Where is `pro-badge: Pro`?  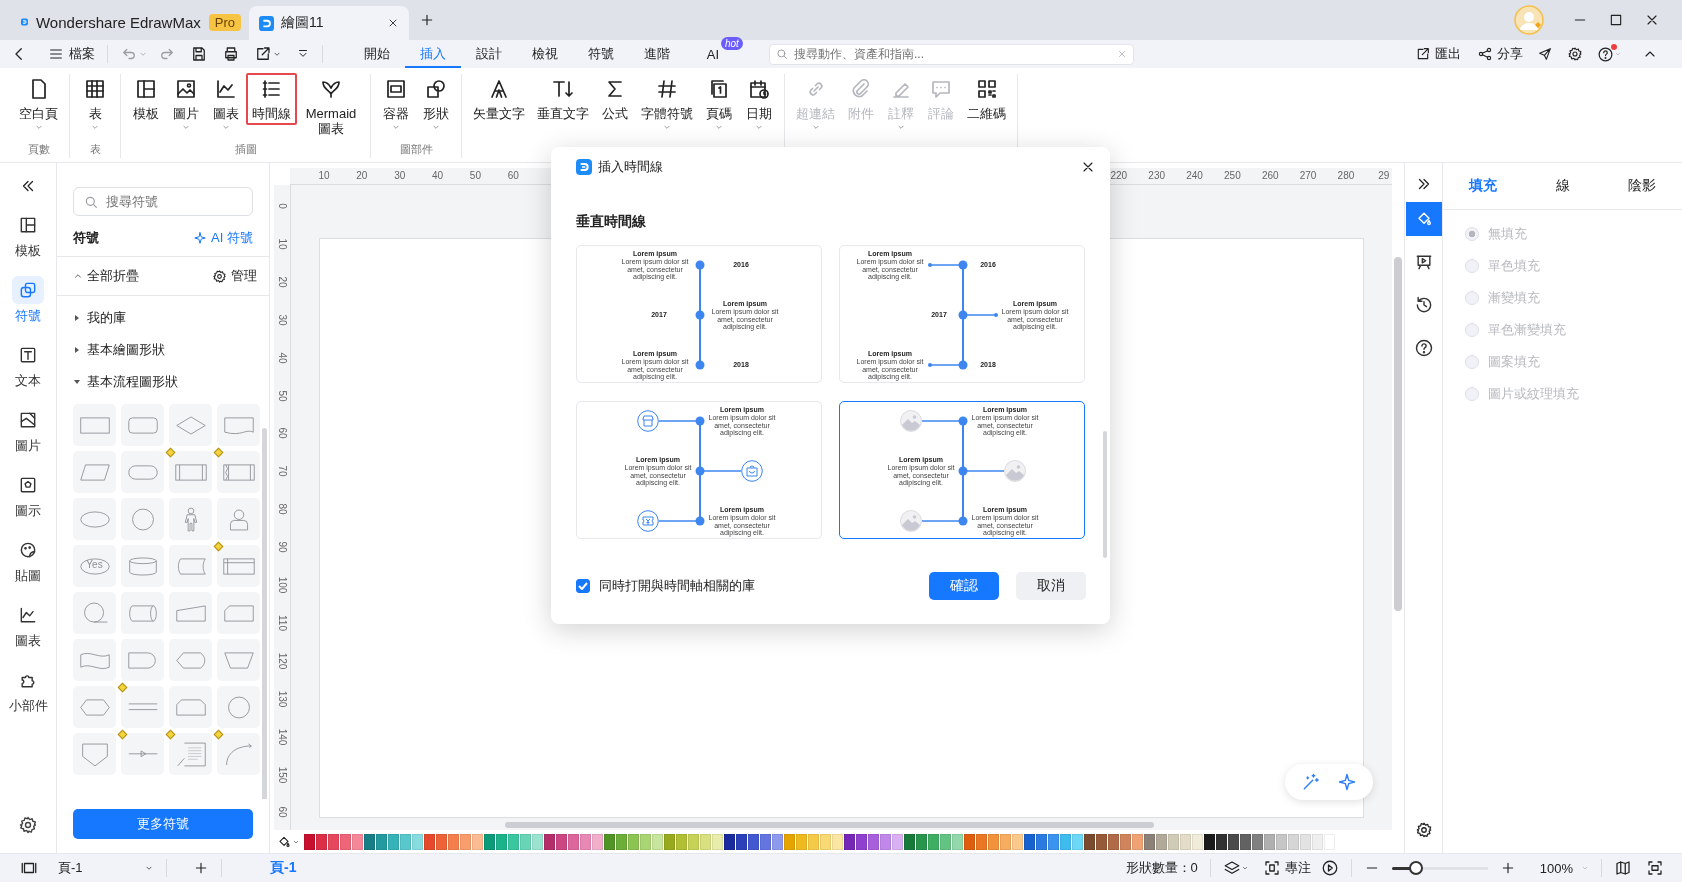 pro-badge: Pro is located at coordinates (224, 22).